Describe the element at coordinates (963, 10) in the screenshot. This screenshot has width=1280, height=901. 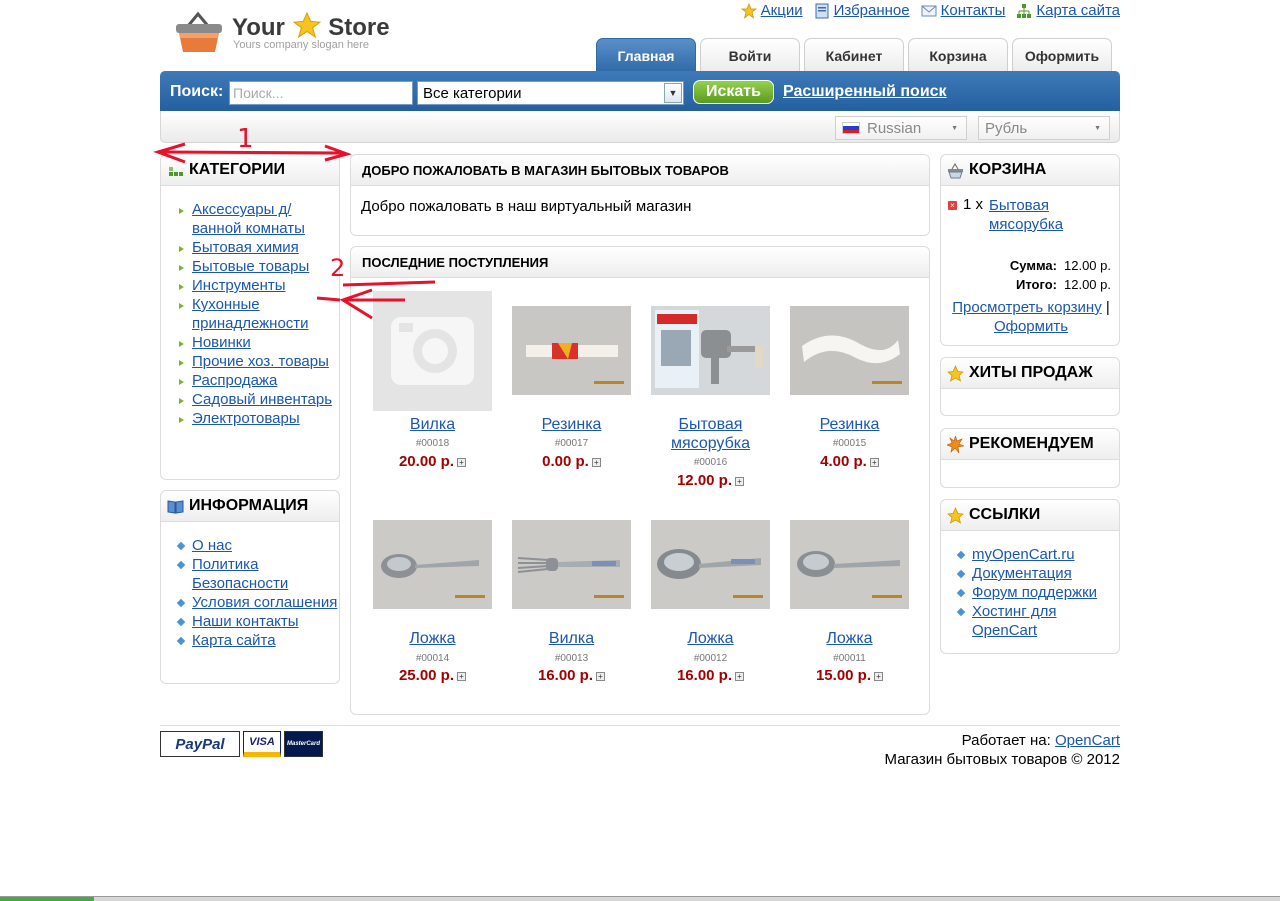
I see `top-link-contacts: Контакты` at that location.